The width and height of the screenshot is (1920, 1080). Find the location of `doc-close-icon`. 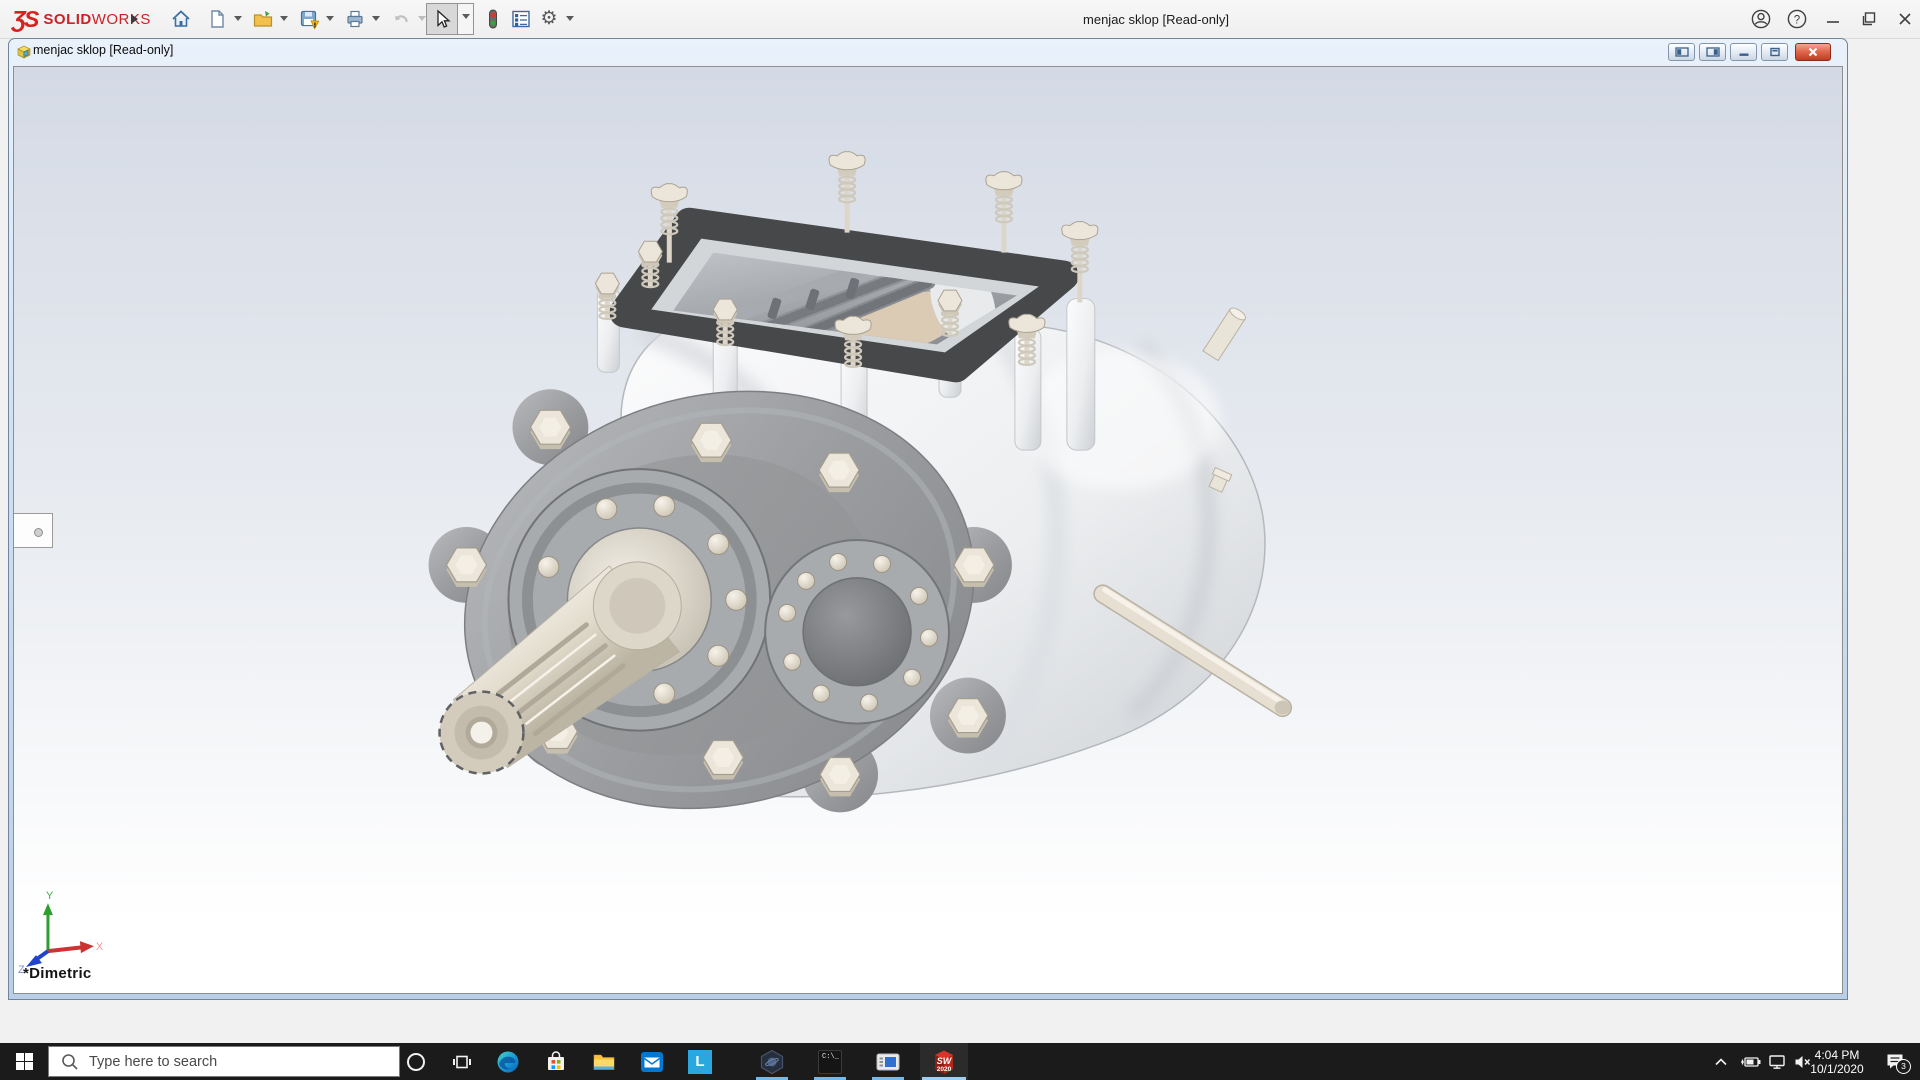

doc-close-icon is located at coordinates (1813, 52).